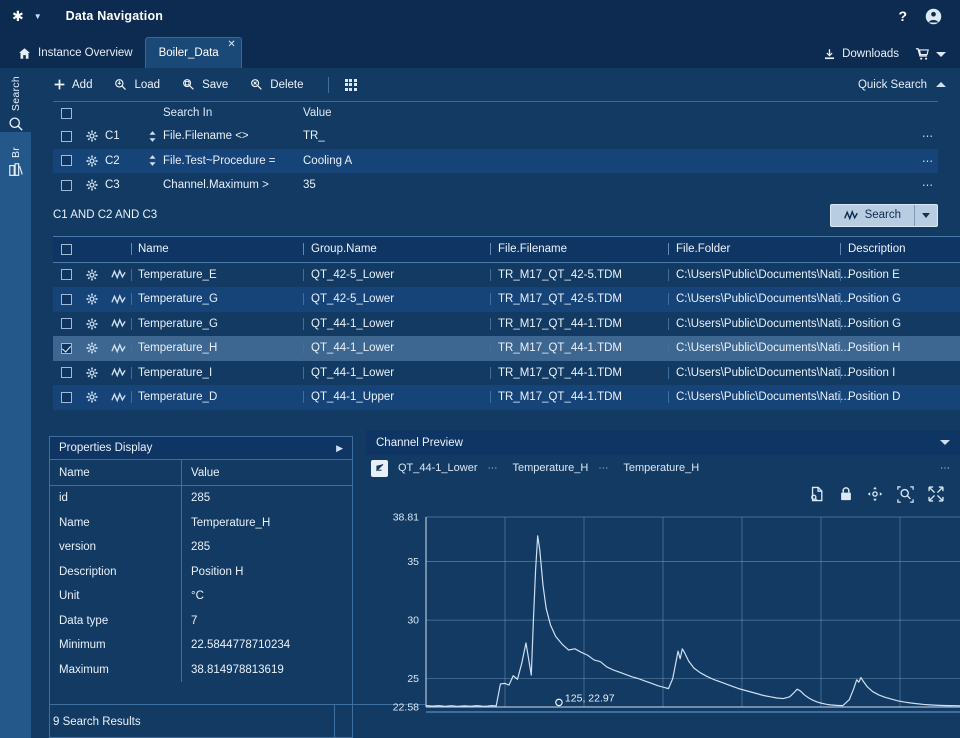  What do you see at coordinates (396, 372) in the screenshot?
I see `cell-group-name: QT_44-1_Lower` at bounding box center [396, 372].